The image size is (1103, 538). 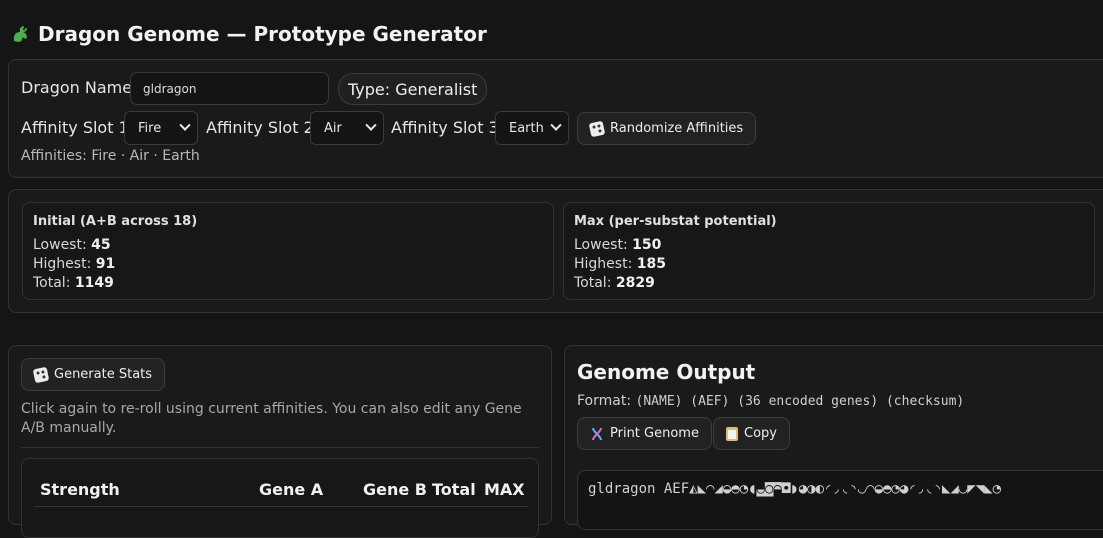 I want to click on initial-highest: Highest: 91, so click(x=74, y=264).